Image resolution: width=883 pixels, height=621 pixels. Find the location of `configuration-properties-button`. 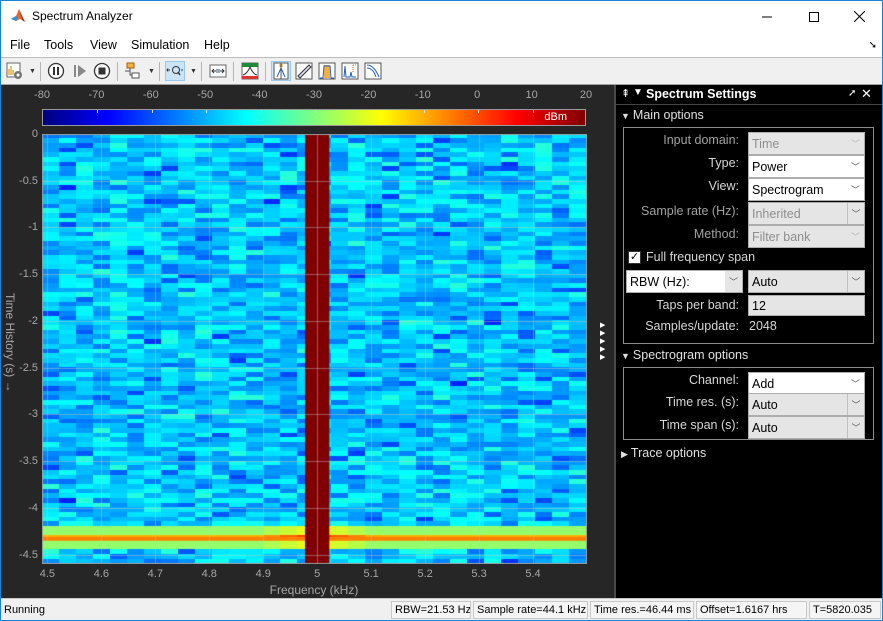

configuration-properties-button is located at coordinates (15, 71).